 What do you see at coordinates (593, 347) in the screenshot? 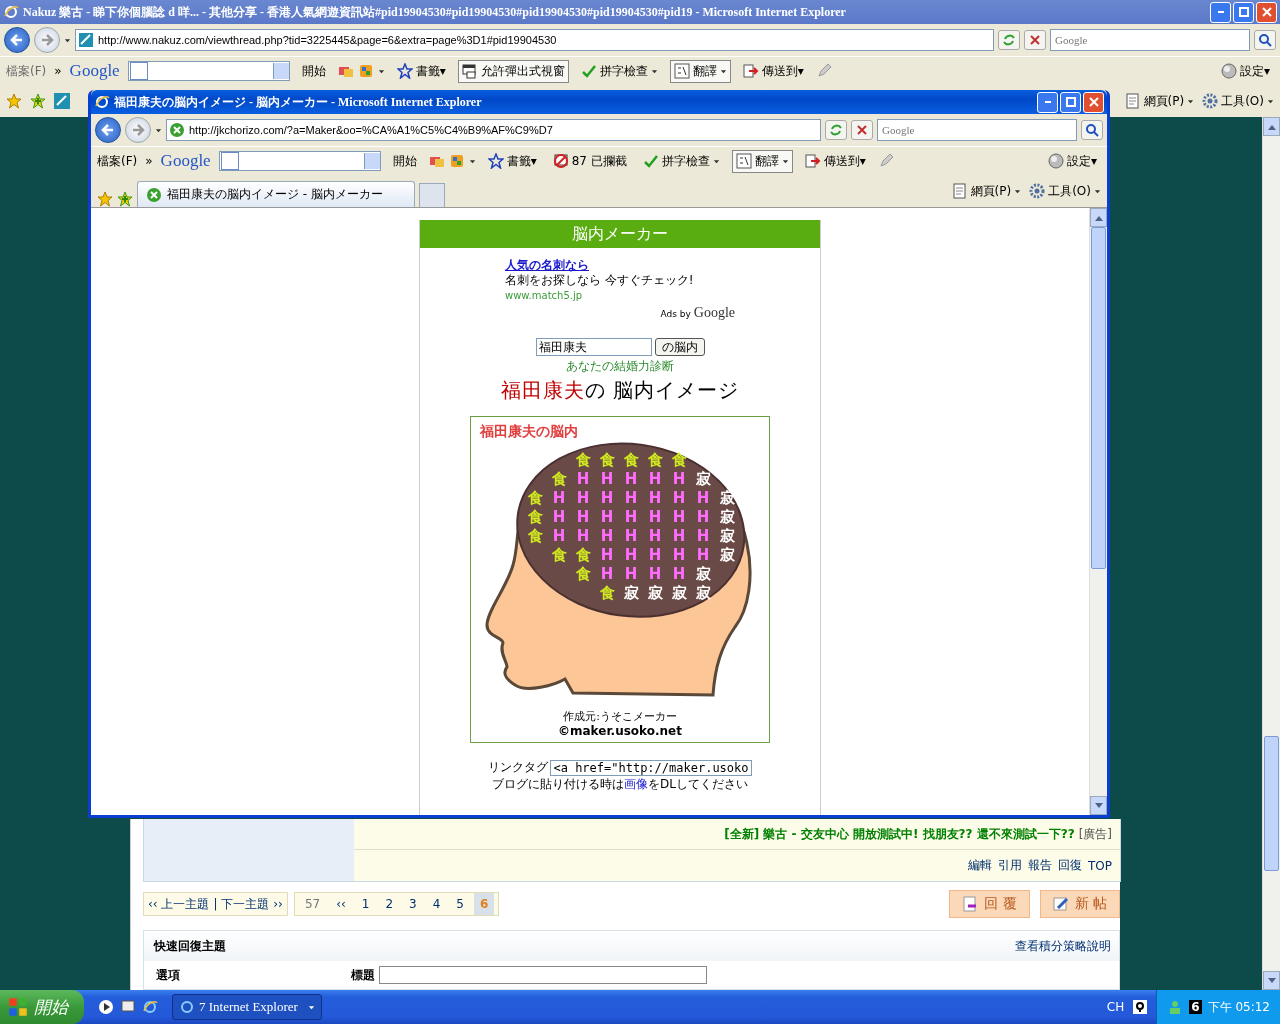
I see `name-input: 福田康夫` at bounding box center [593, 347].